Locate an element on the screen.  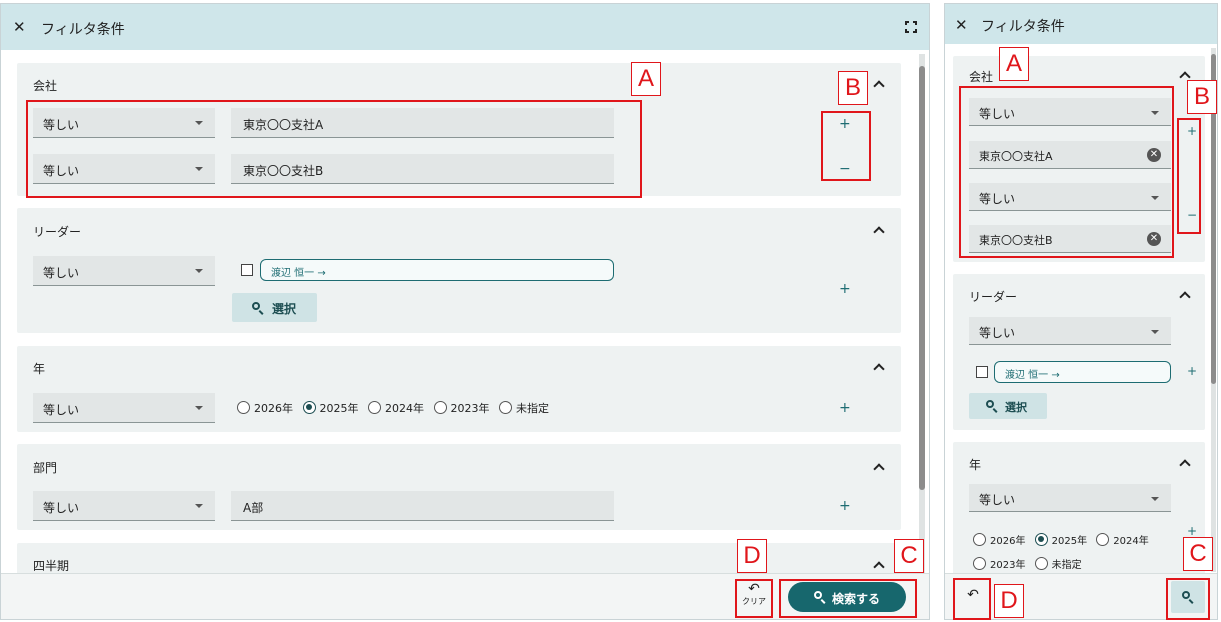
expand-icon is located at coordinates (911, 27).